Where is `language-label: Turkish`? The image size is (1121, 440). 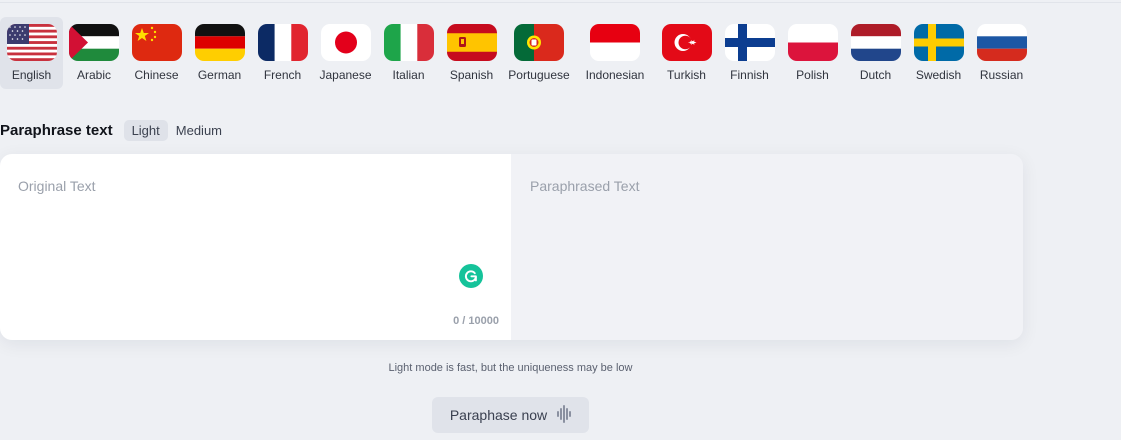
language-label: Turkish is located at coordinates (686, 75).